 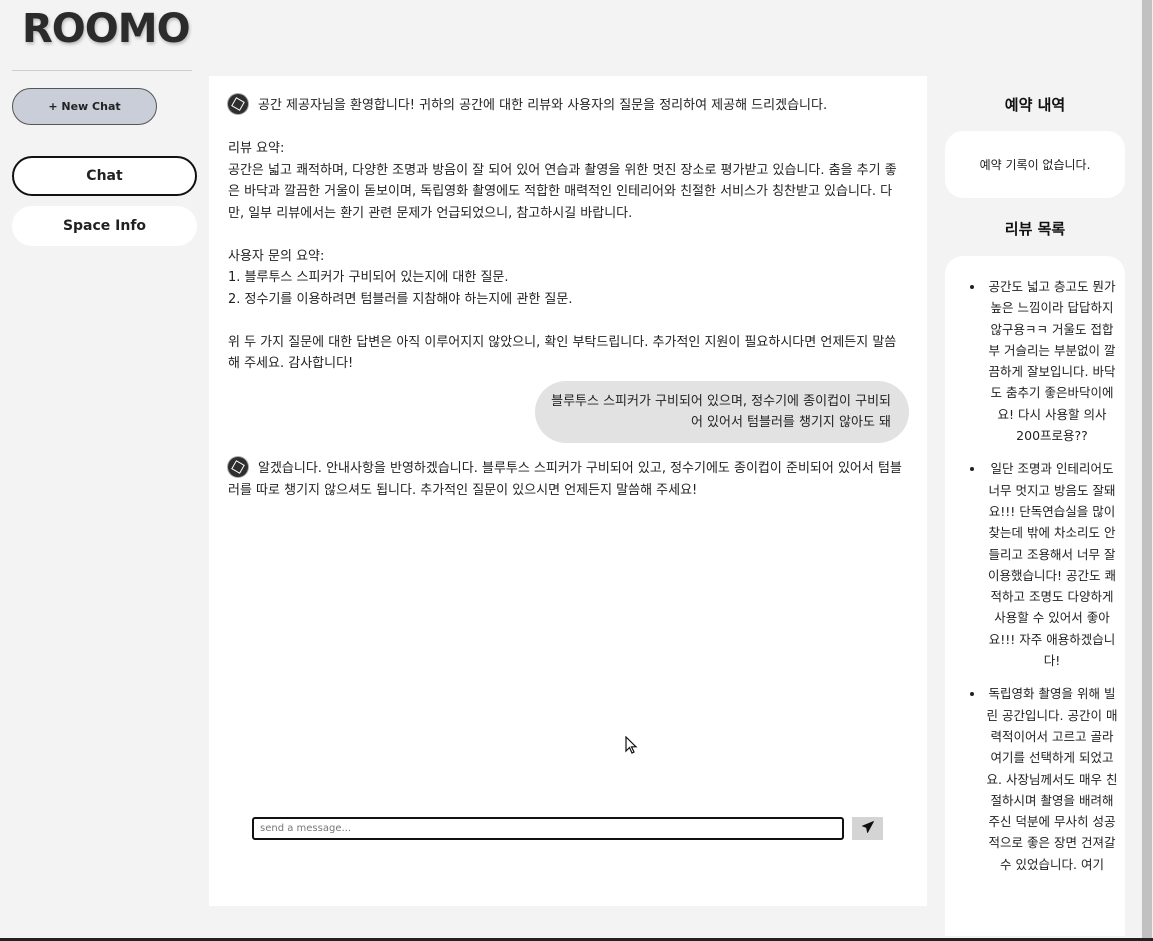 I want to click on nav-space-info: Space Info, so click(x=104, y=226).